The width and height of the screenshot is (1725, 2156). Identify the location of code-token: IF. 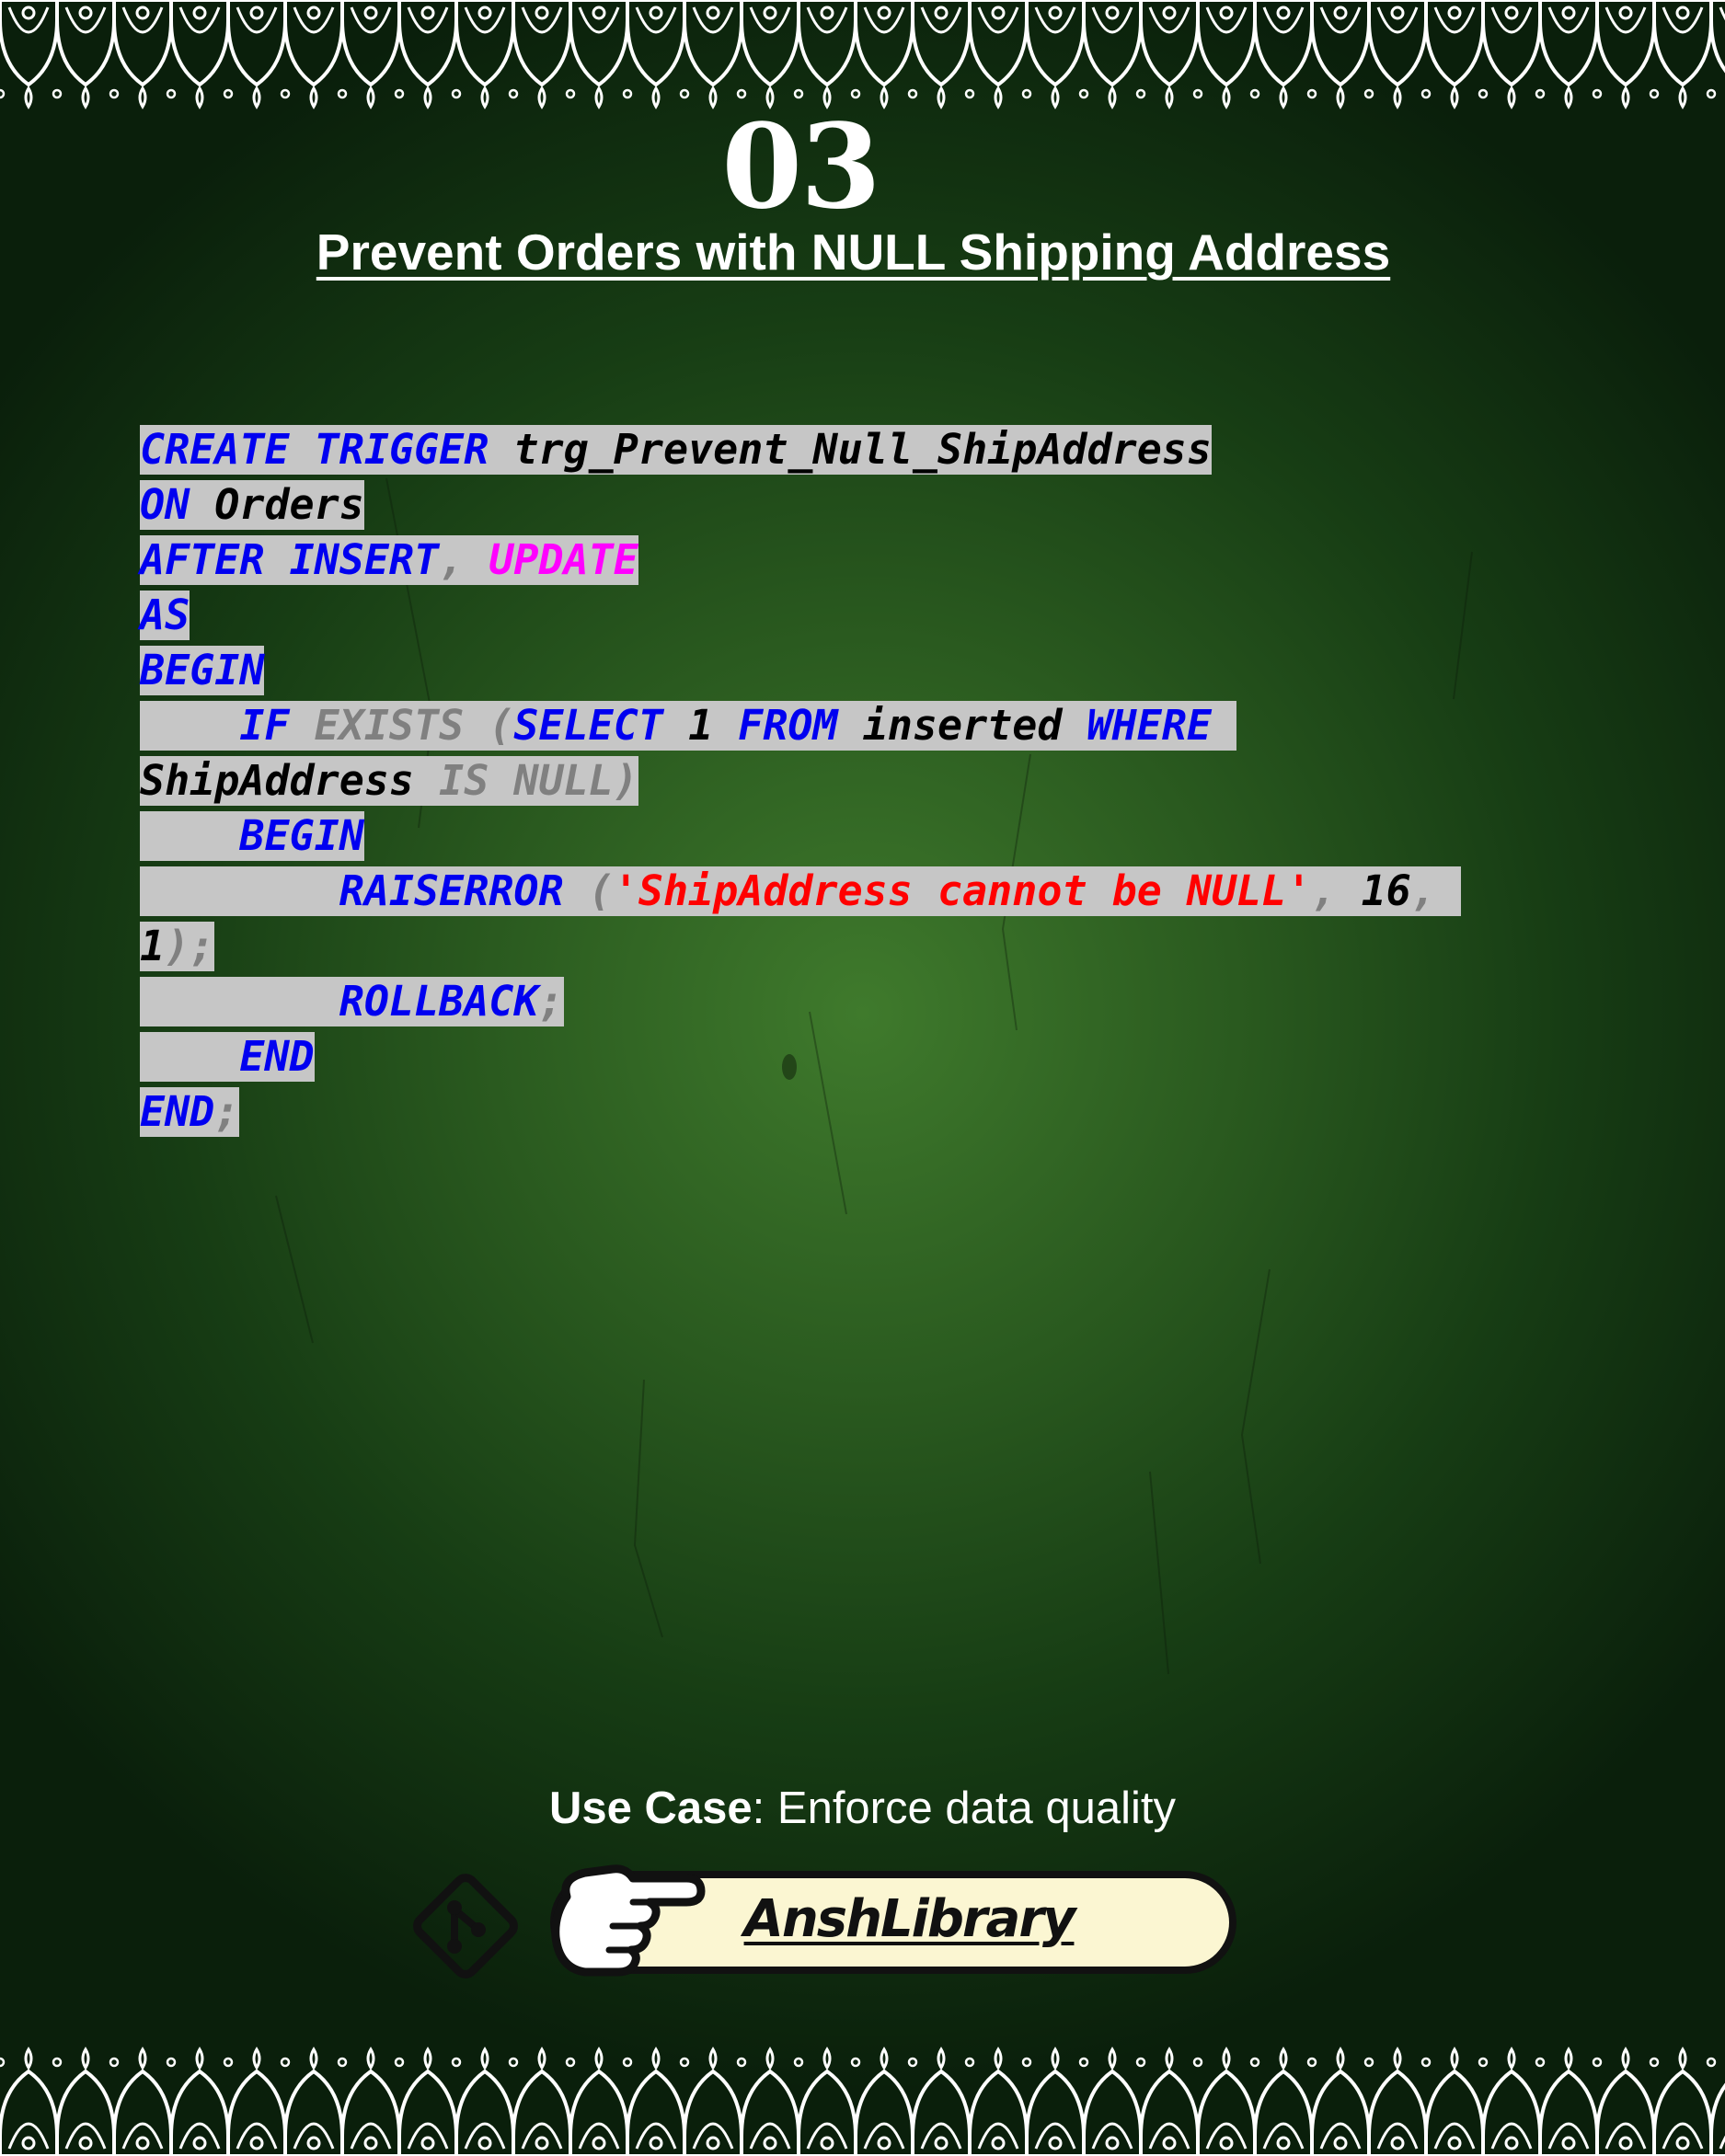
(264, 726).